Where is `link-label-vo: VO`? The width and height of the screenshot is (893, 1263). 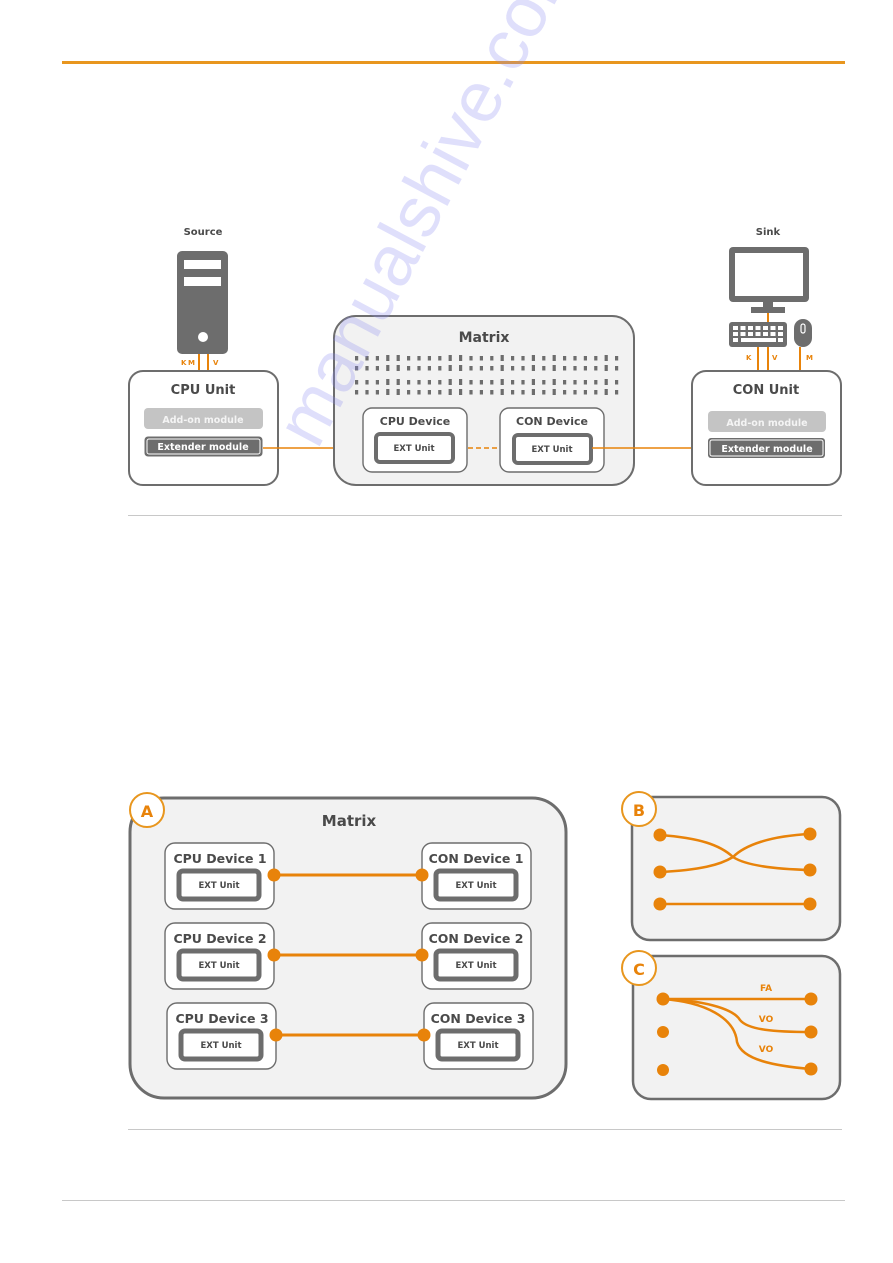
link-label-vo: VO is located at coordinates (766, 1050).